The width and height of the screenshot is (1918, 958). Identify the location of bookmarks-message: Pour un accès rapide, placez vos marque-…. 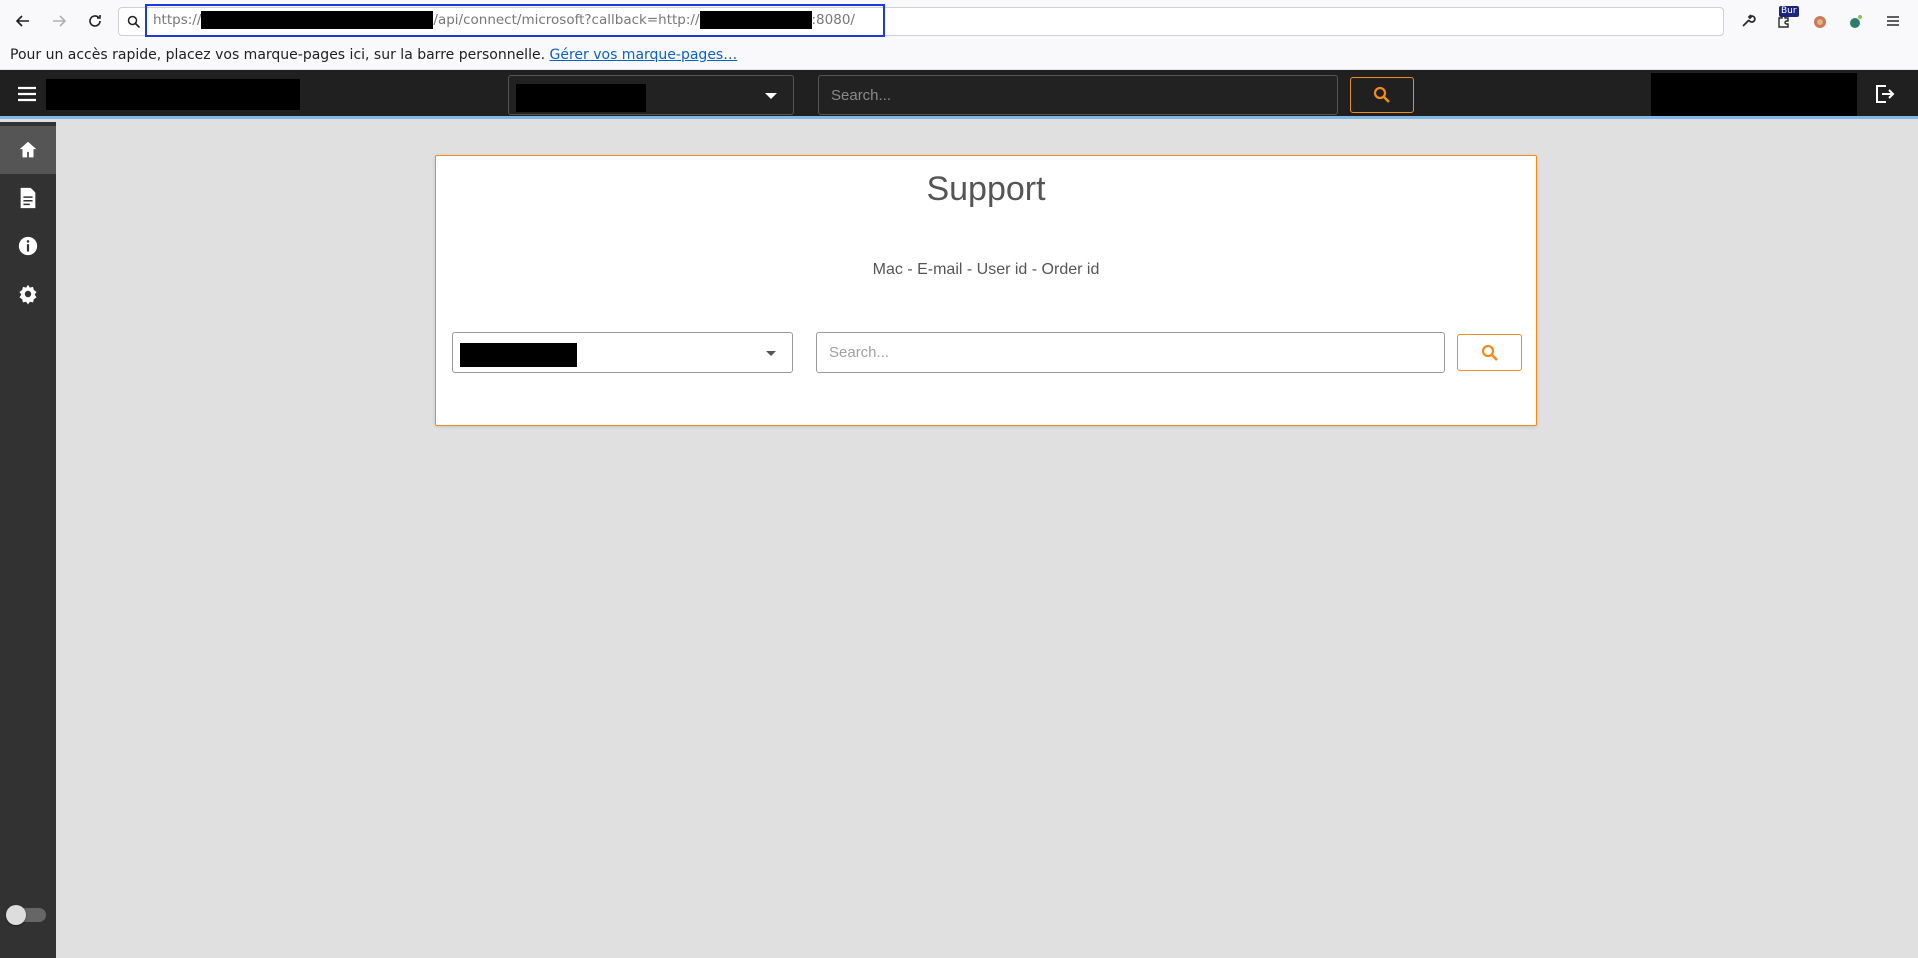
(278, 55).